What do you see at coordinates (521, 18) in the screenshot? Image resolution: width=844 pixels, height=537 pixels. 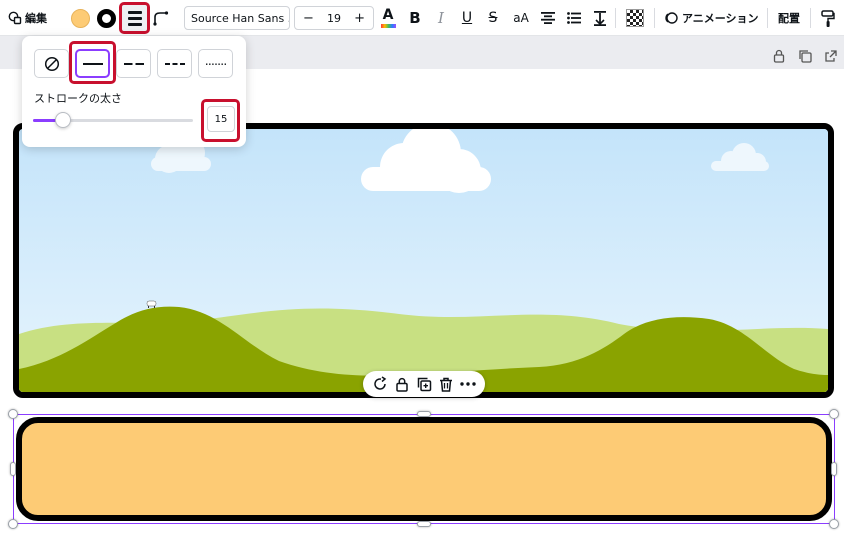 I see `letter-case-button: aA` at bounding box center [521, 18].